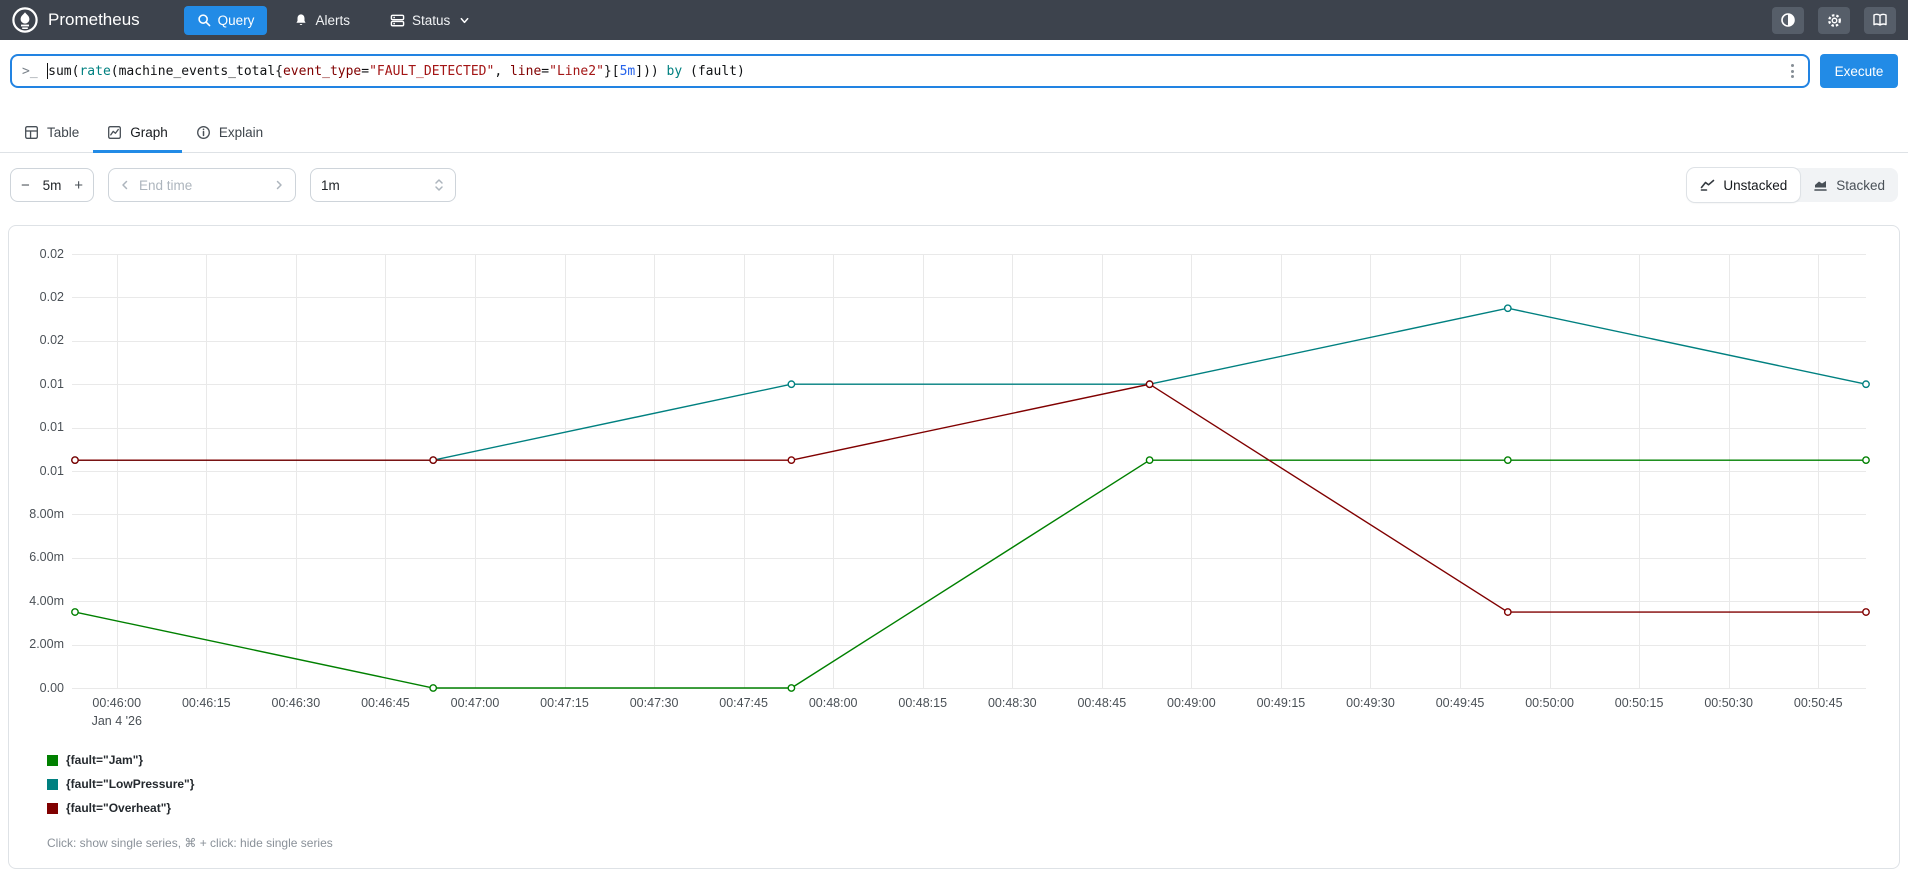  Describe the element at coordinates (439, 185) in the screenshot. I see `chevron-updown-icon` at that location.